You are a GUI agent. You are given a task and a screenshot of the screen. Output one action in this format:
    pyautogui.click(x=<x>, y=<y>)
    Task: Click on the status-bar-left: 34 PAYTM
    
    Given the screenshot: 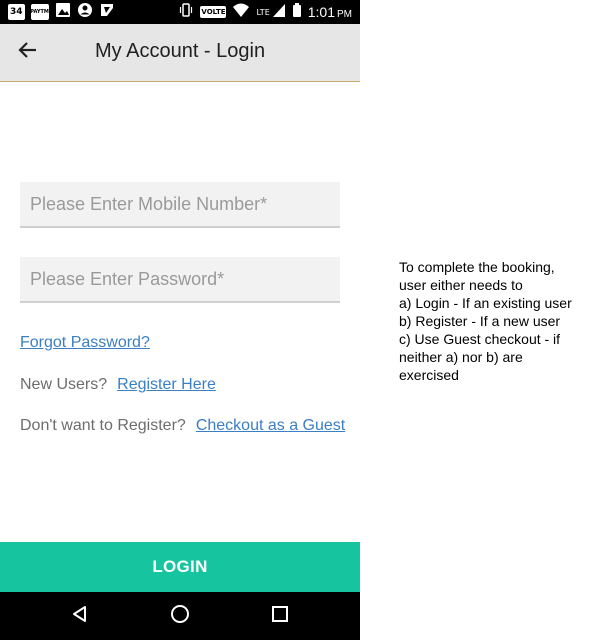 What is the action you would take?
    pyautogui.click(x=61, y=12)
    